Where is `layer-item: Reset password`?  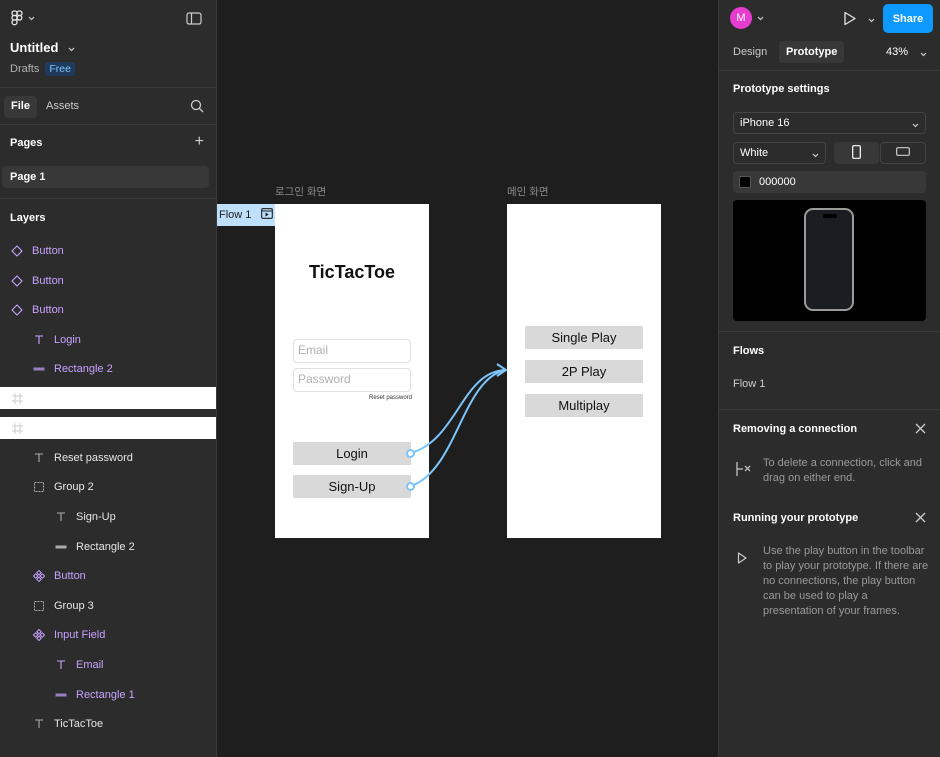 layer-item: Reset password is located at coordinates (108, 458).